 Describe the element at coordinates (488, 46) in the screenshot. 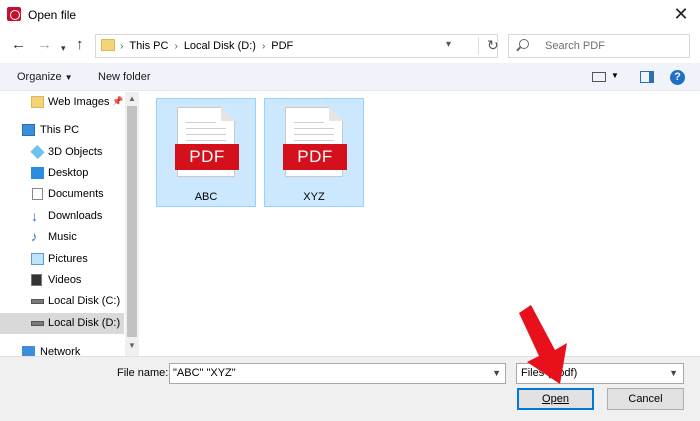

I see `refresh-icon: ↻` at that location.